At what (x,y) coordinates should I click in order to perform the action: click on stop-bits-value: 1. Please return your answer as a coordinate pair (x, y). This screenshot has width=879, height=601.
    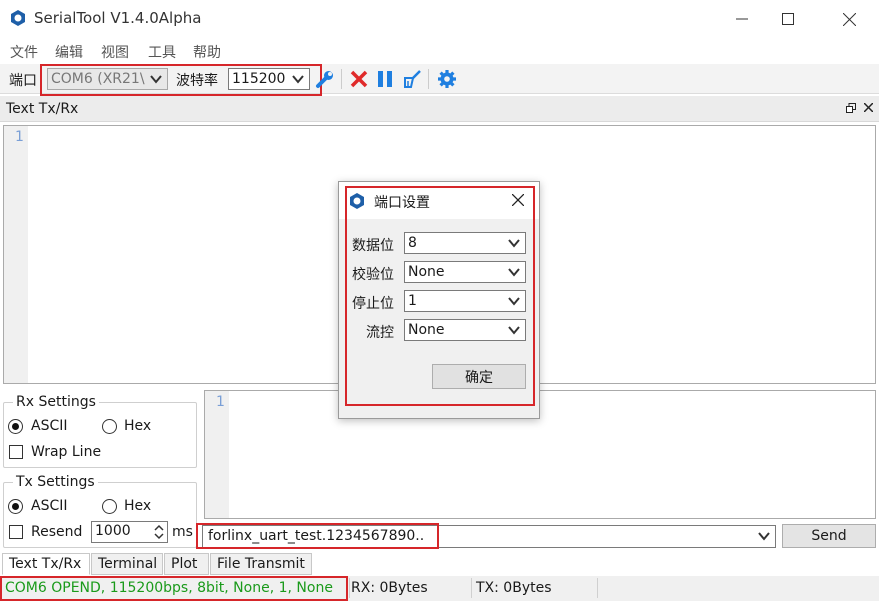
    Looking at the image, I should click on (412, 301).